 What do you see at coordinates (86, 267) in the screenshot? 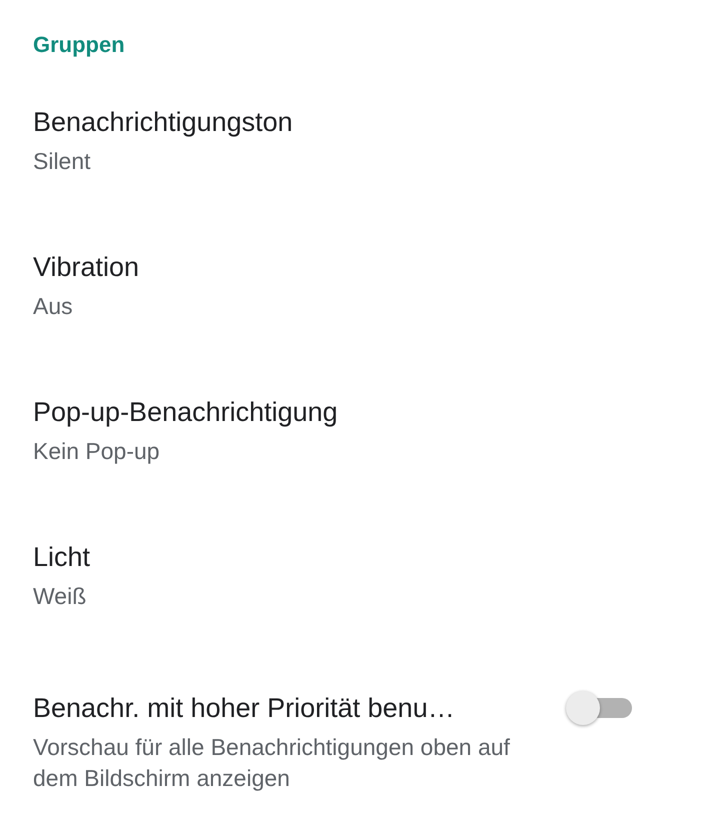
I see `setting-title: Vibration` at bounding box center [86, 267].